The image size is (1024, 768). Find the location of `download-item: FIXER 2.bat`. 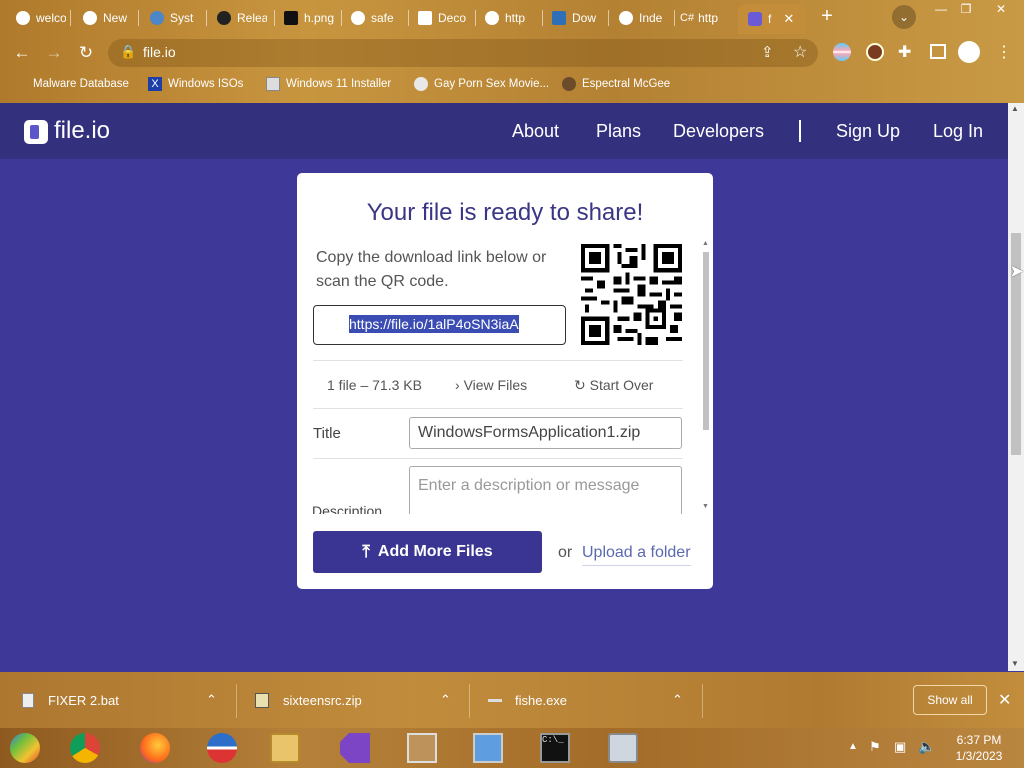

download-item: FIXER 2.bat is located at coordinates (70, 700).